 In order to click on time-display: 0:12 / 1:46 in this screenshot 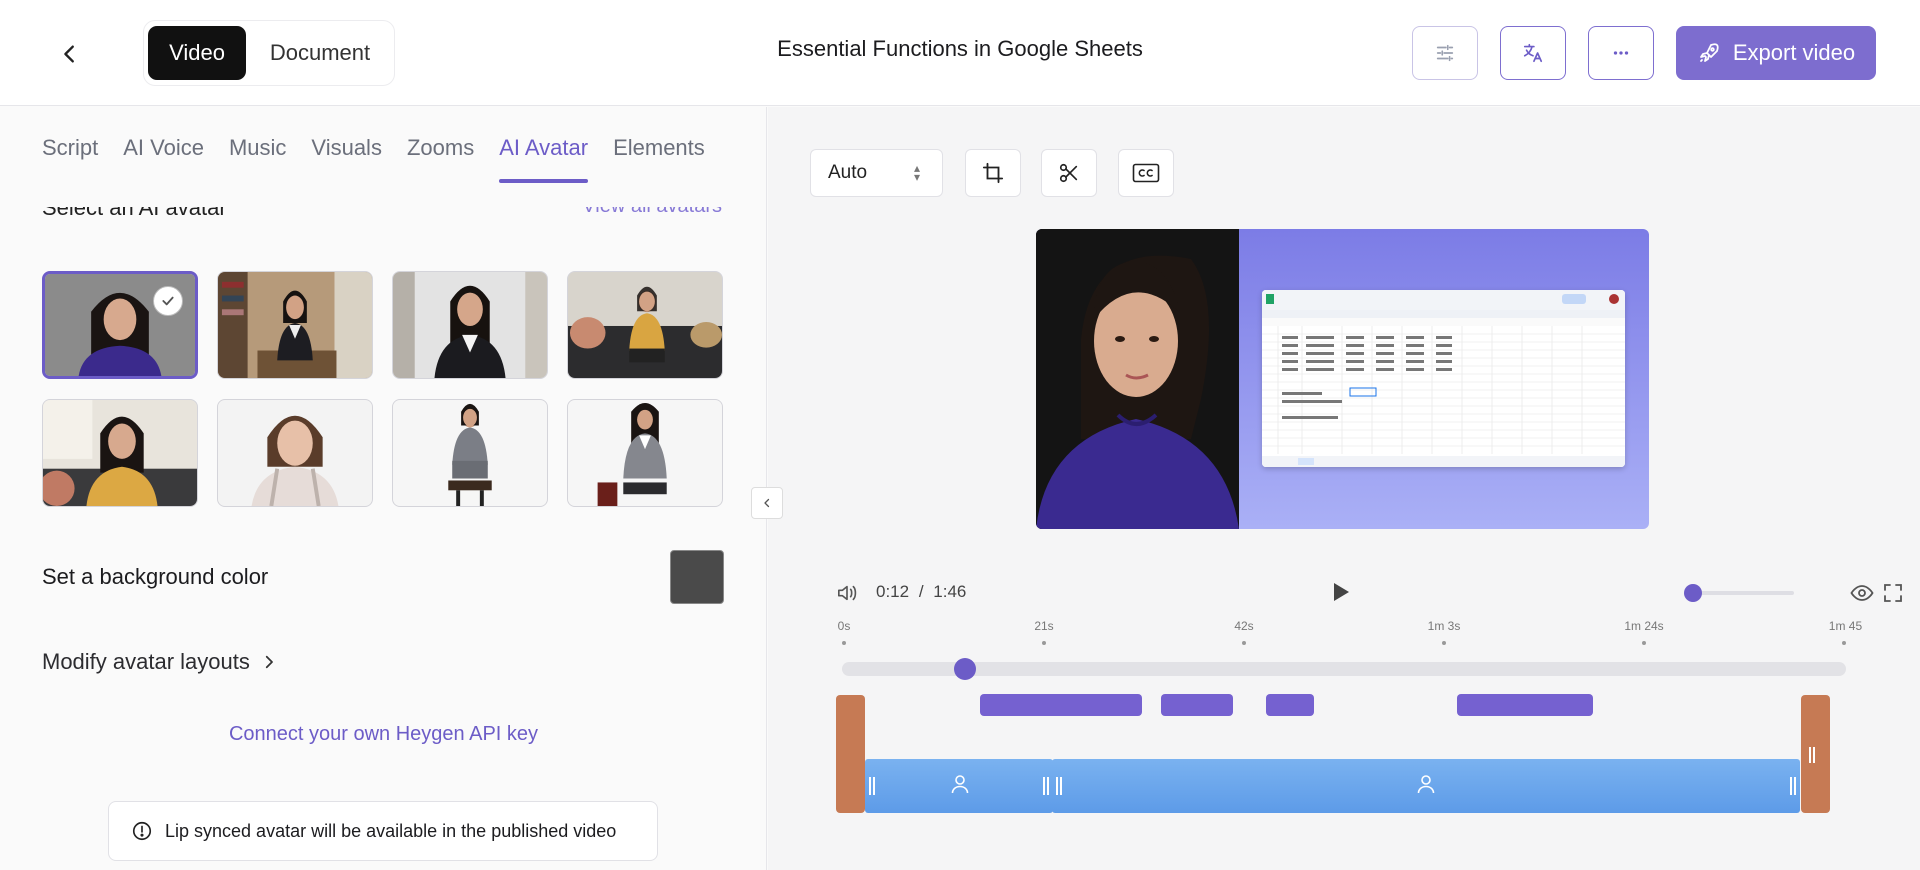, I will do `click(921, 592)`.